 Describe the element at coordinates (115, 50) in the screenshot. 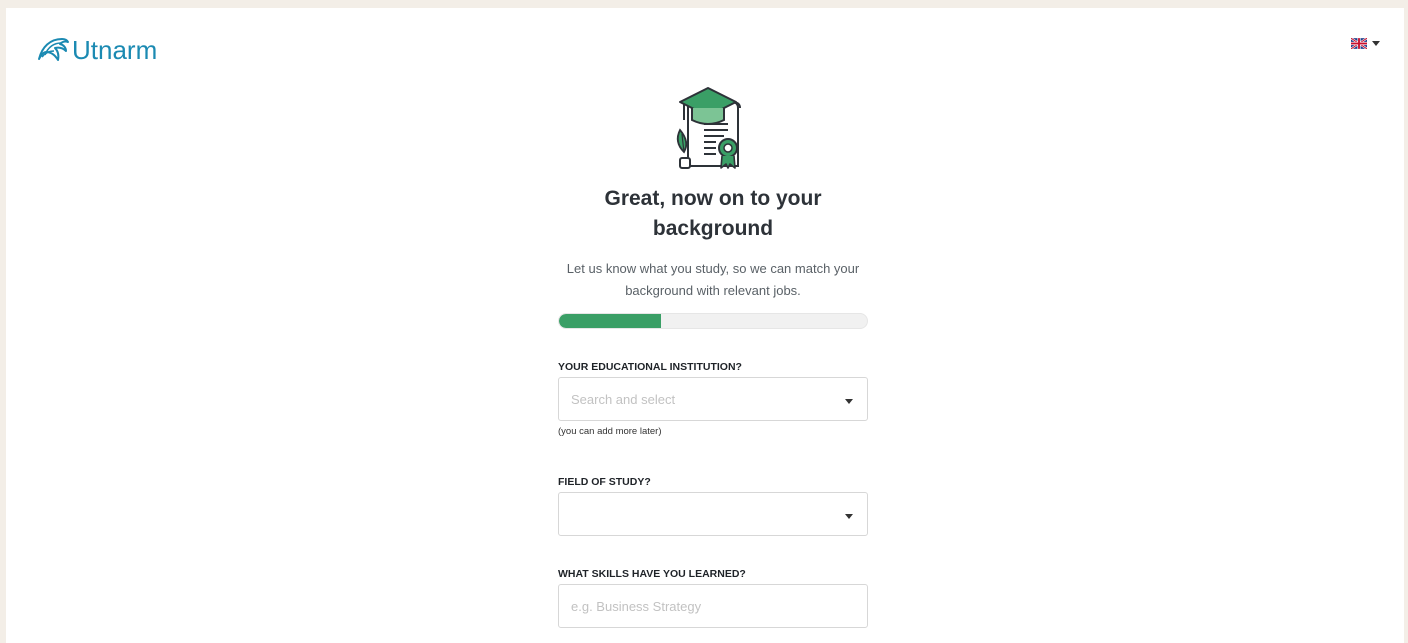

I see `brand-name: Utnarm` at that location.